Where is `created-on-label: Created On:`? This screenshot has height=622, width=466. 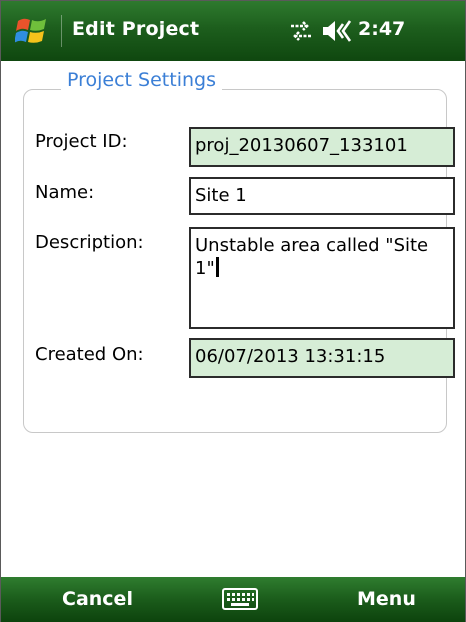 created-on-label: Created On: is located at coordinates (89, 354).